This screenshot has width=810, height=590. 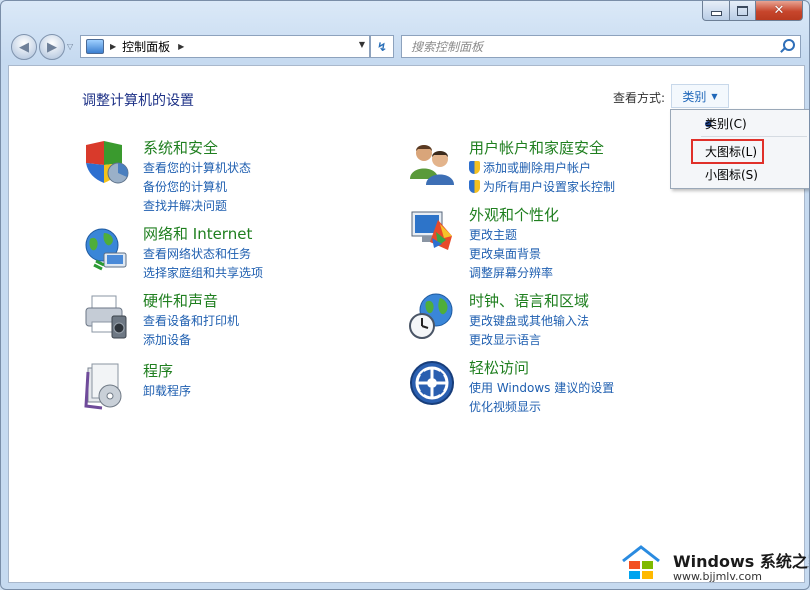 What do you see at coordinates (714, 96) in the screenshot?
I see `chevron-down-icon: ▼` at bounding box center [714, 96].